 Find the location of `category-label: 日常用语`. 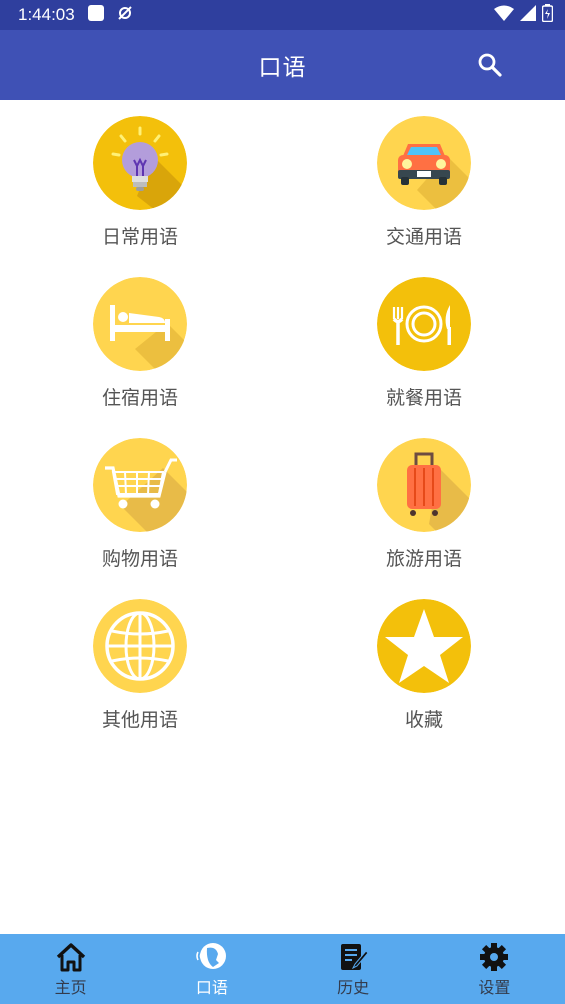

category-label: 日常用语 is located at coordinates (139, 237).